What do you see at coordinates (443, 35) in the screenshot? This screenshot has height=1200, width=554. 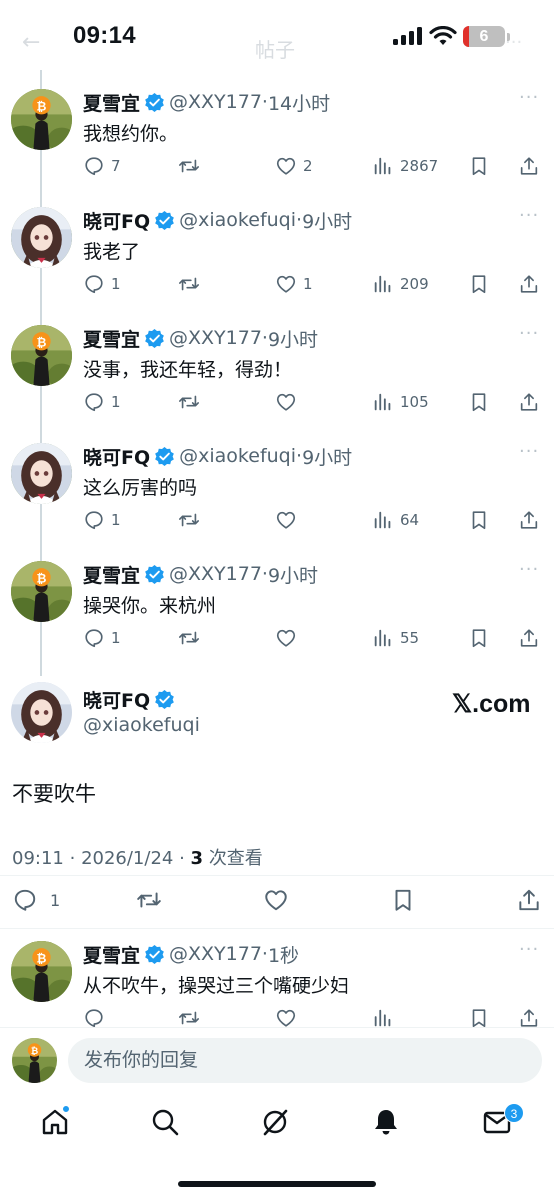 I see `wifi-icon` at bounding box center [443, 35].